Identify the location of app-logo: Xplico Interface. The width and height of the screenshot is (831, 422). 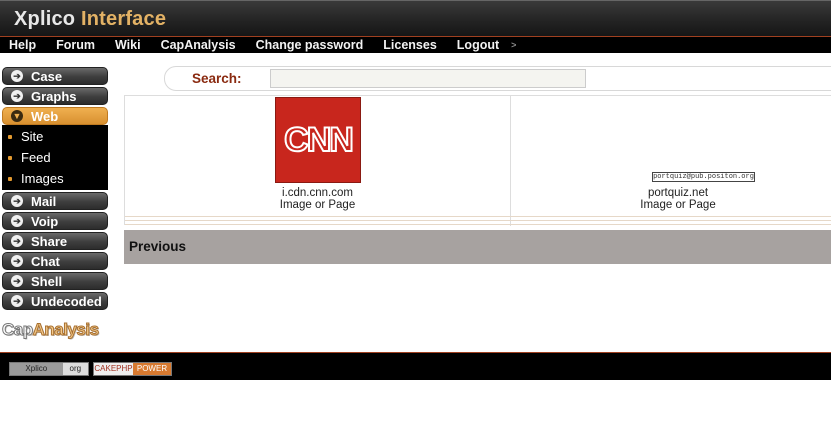
(90, 19).